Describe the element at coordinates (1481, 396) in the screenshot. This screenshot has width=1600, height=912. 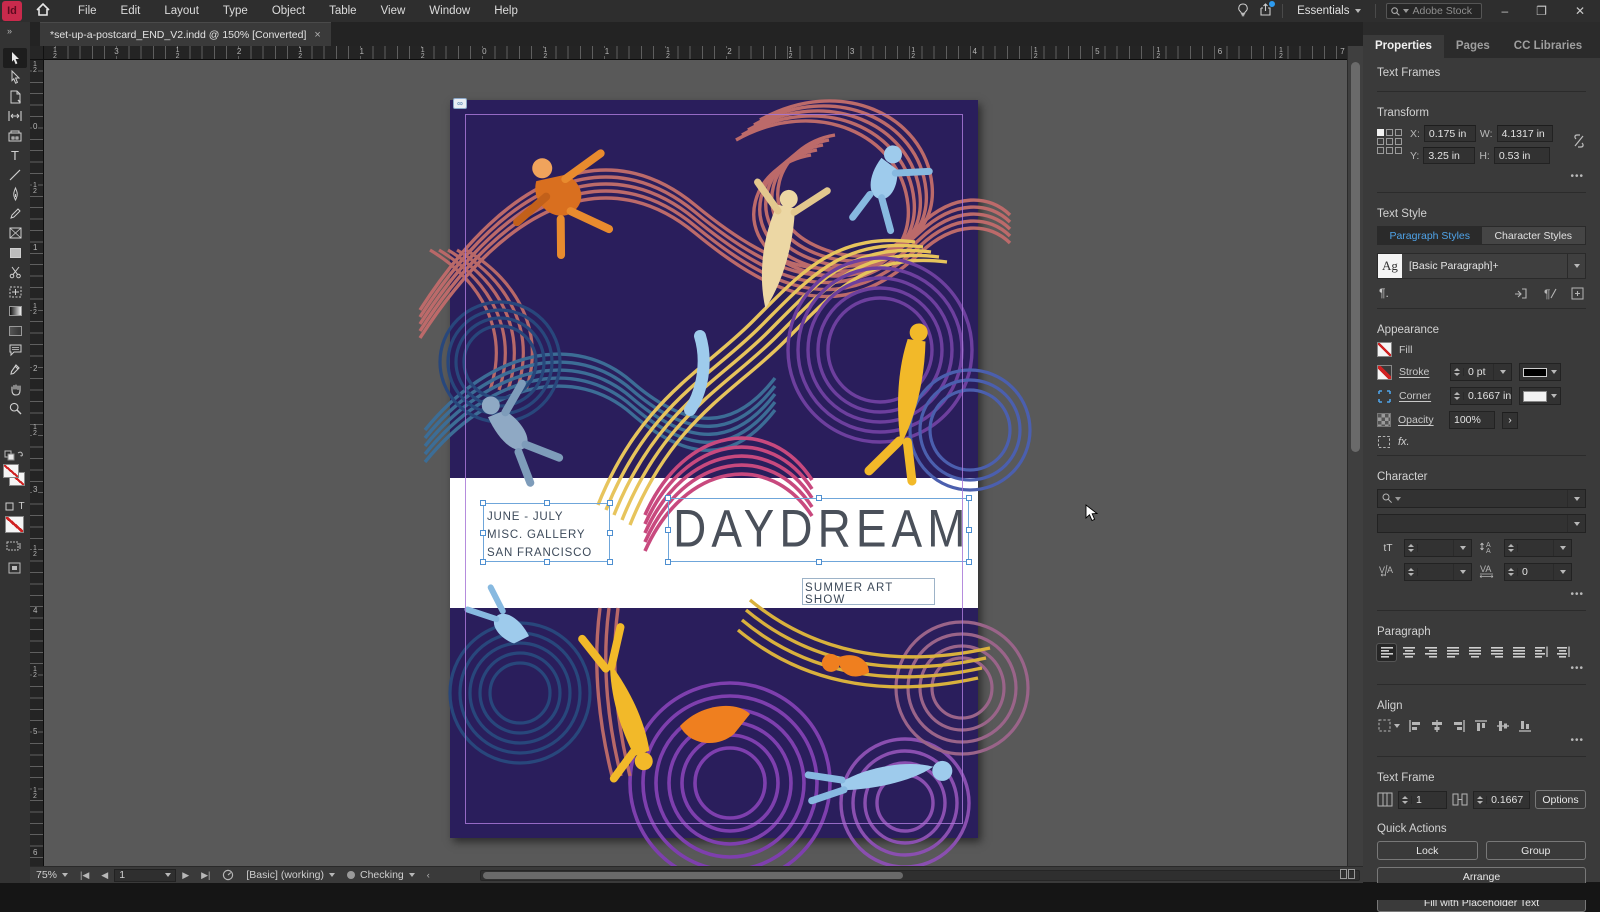
I see `corner-size-combo: 0.1667 in` at that location.